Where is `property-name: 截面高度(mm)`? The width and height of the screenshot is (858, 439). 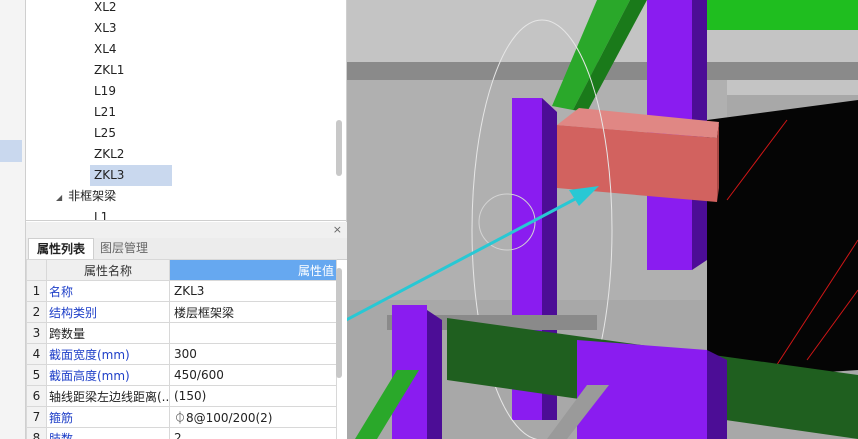
property-name: 截面高度(mm) is located at coordinates (108, 375).